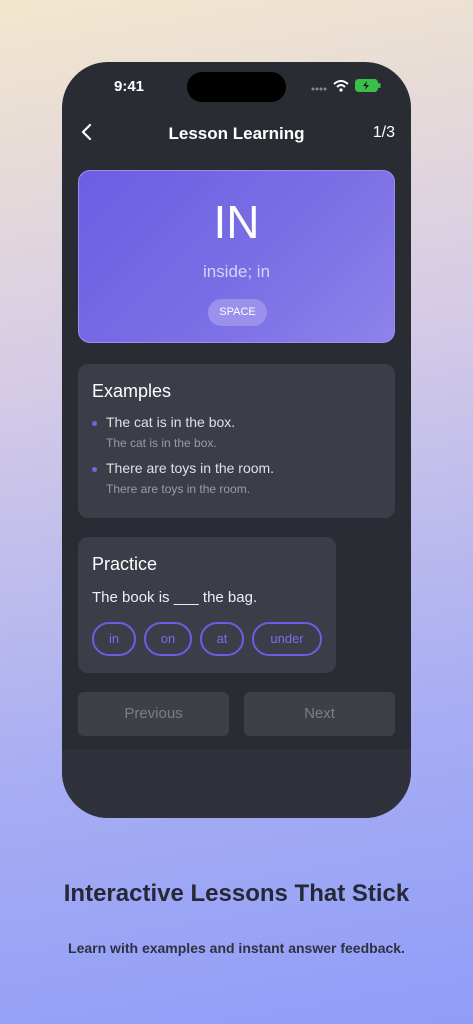 This screenshot has width=473, height=1024. I want to click on word-meaning: inside; in, so click(236, 271).